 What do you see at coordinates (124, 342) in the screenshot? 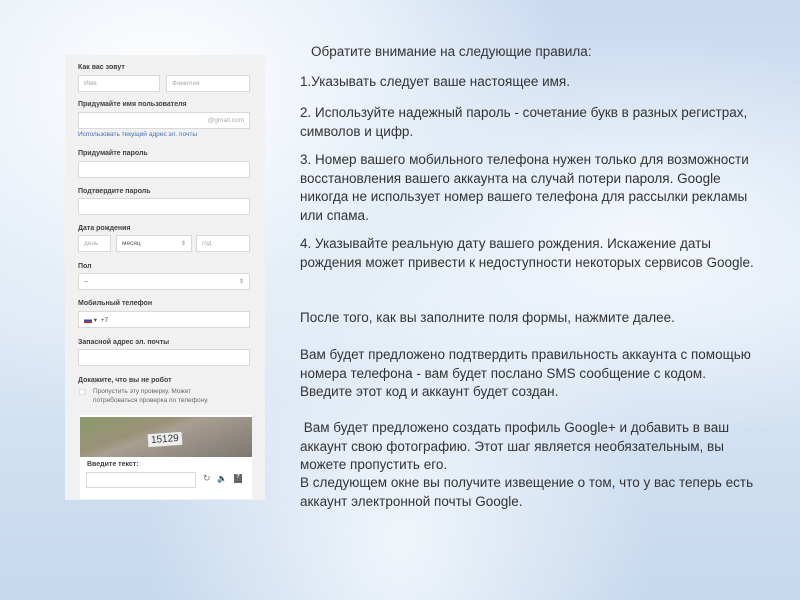
I see `backup-email-label: Запасной адрес эл. почты` at bounding box center [124, 342].